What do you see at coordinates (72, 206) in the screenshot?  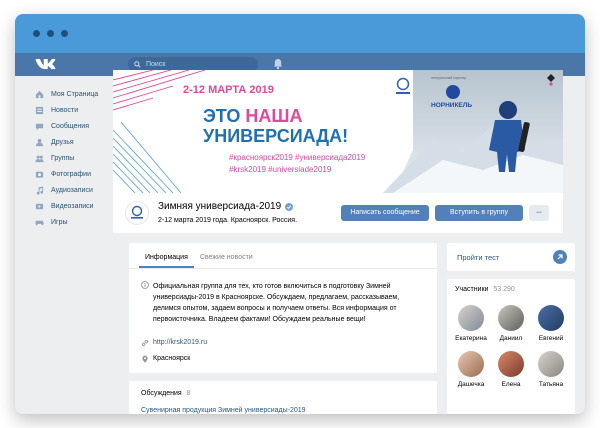 I see `sidebar-item-label: Видеозаписи` at bounding box center [72, 206].